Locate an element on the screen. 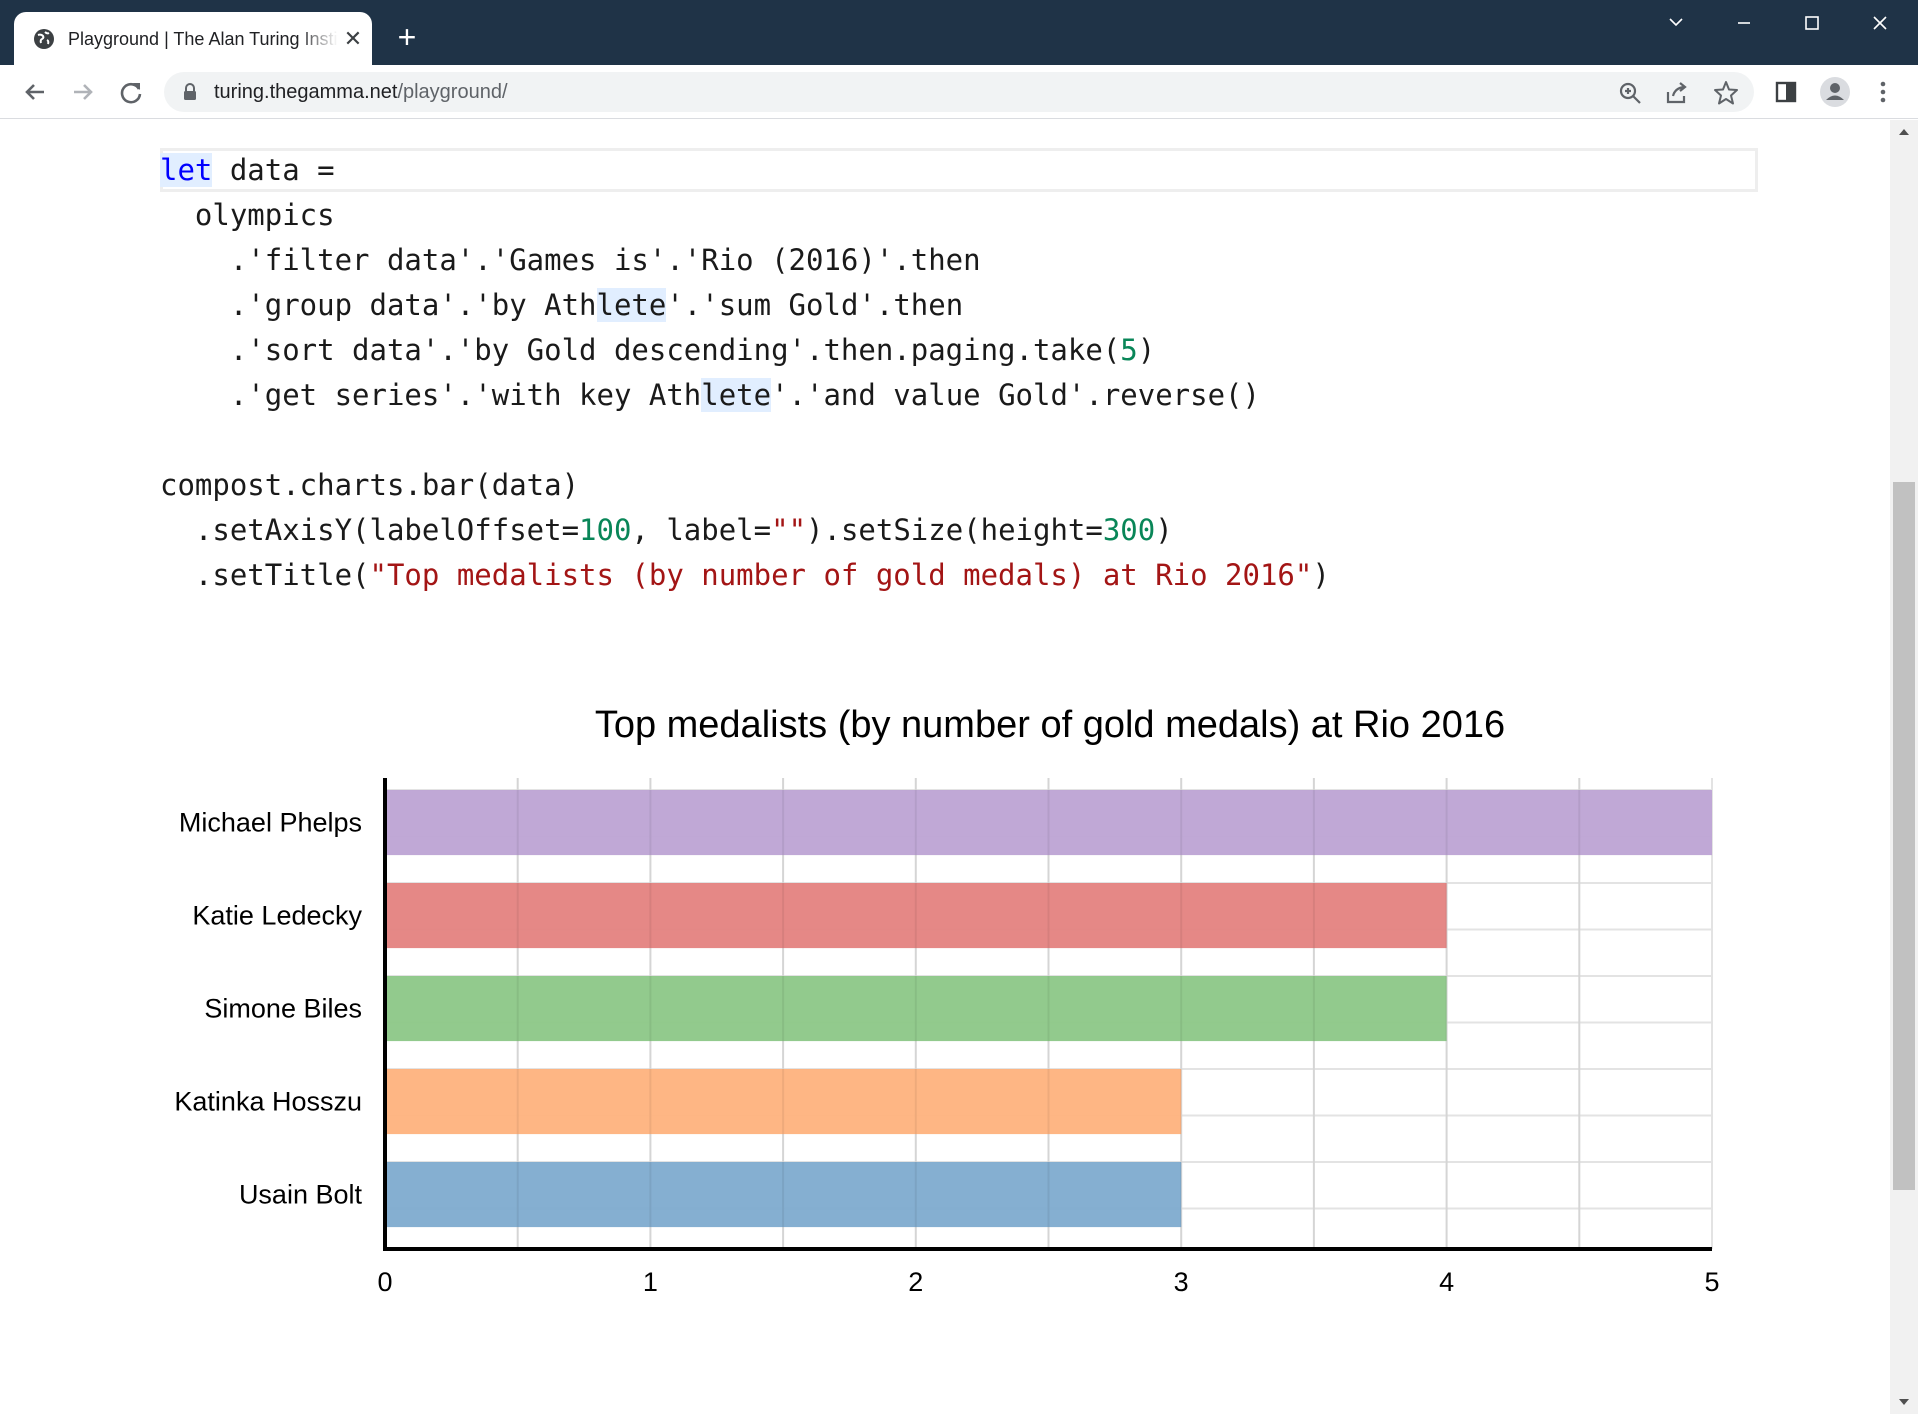 The width and height of the screenshot is (1918, 1414). y-tick-label: Katie Ledecky is located at coordinates (277, 916).